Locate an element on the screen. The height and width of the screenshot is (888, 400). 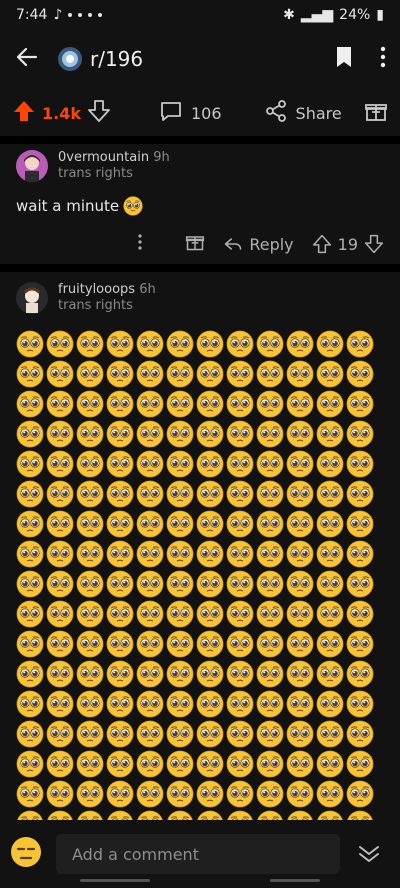
comment-meta: fruitylooops 6h trans rights is located at coordinates (107, 297).